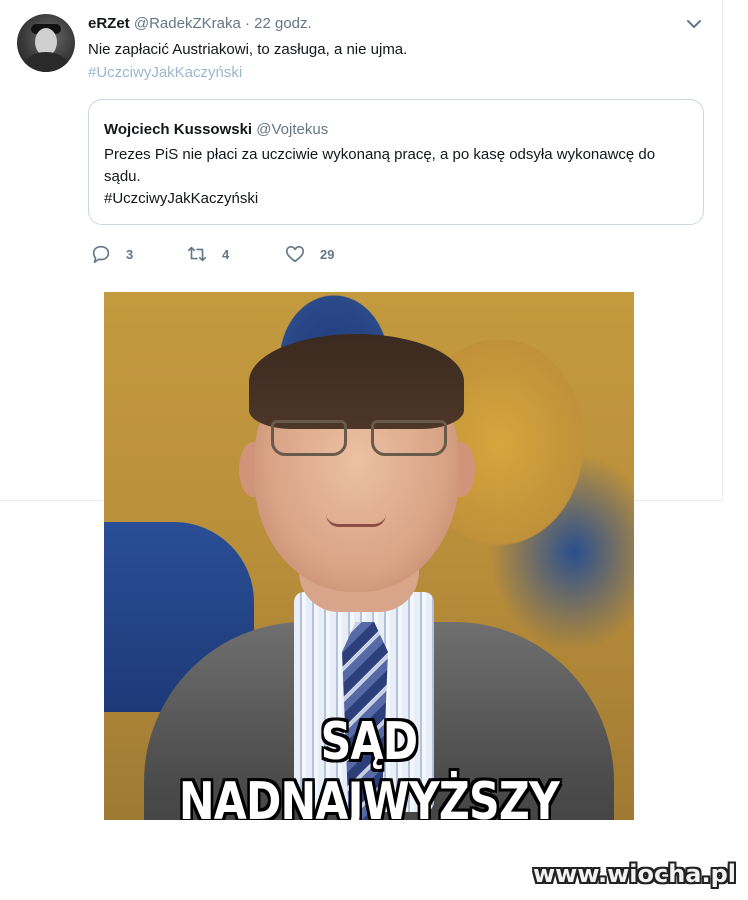 Image resolution: width=748 pixels, height=900 pixels. I want to click on user-avatar, so click(46, 43).